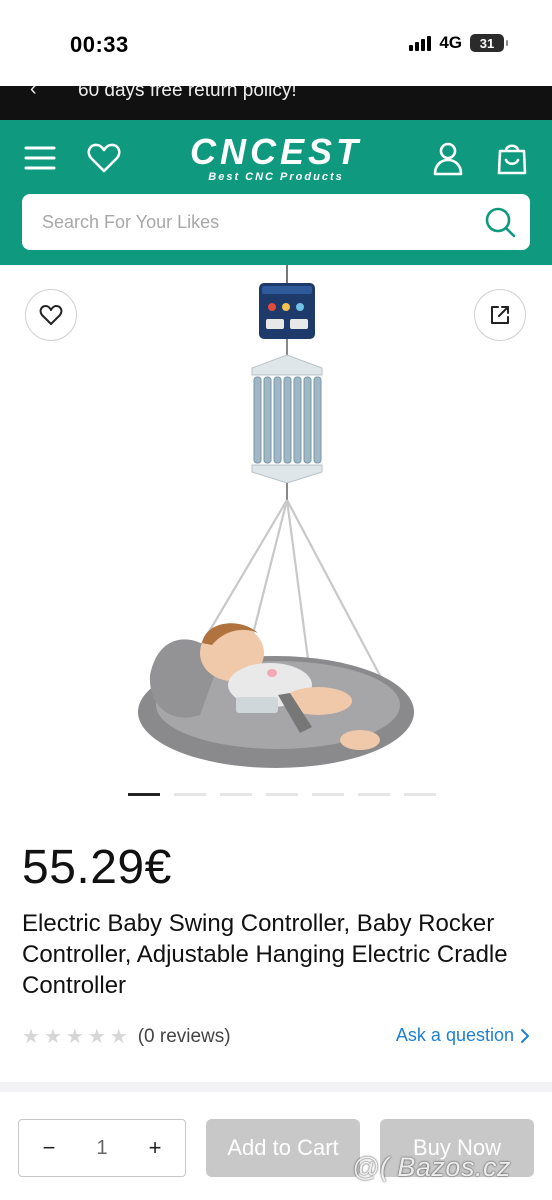  I want to click on battery-level: 31, so click(487, 43).